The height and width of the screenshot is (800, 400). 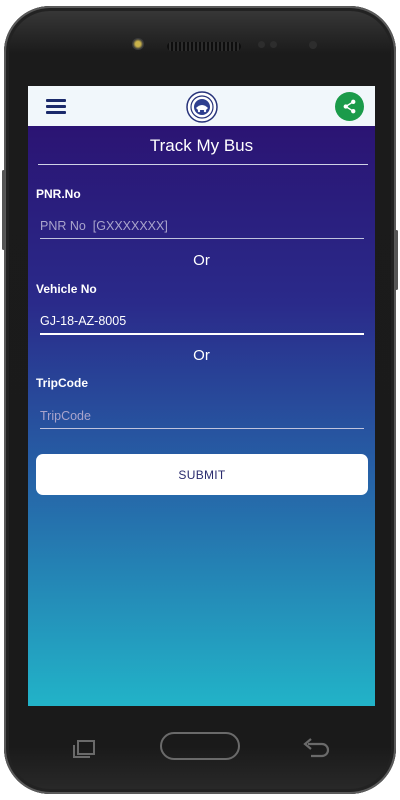 I want to click on pnr-label: PNR.No, so click(x=58, y=194).